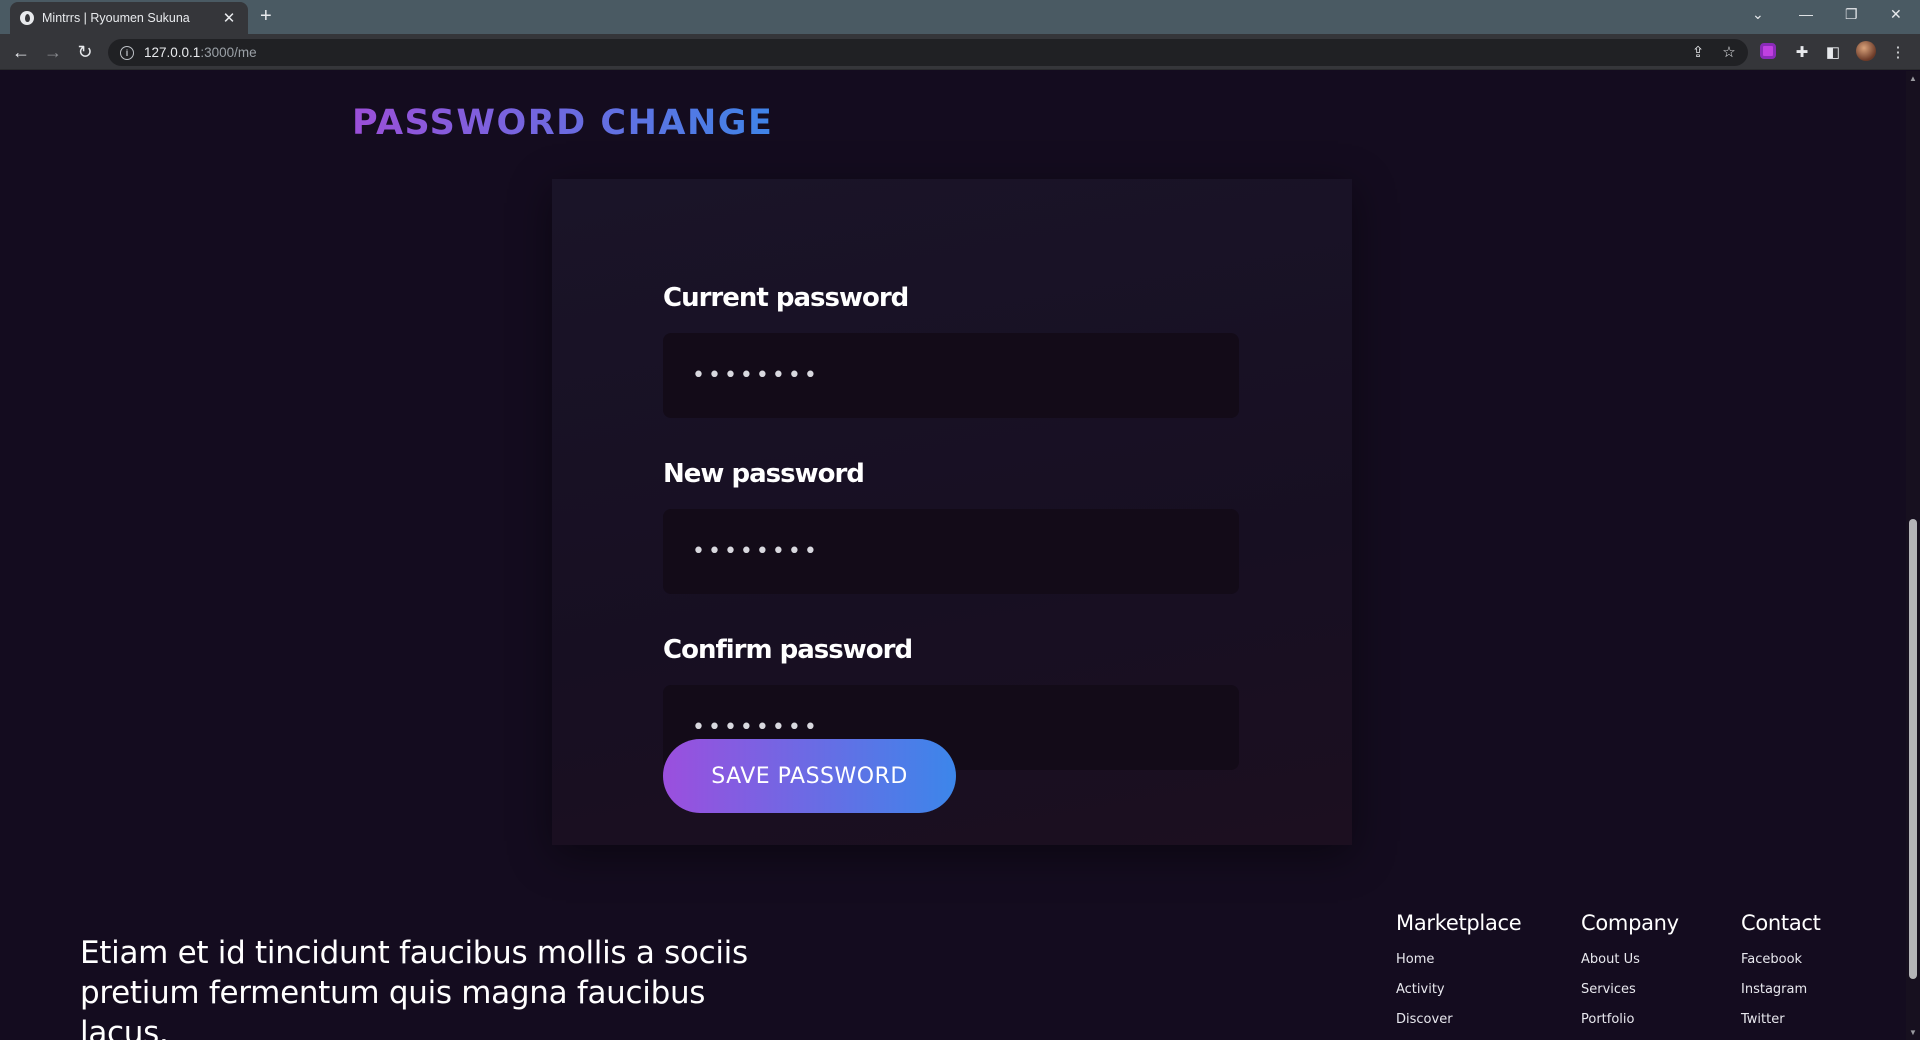 This screenshot has width=1920, height=1040. What do you see at coordinates (116, 18) in the screenshot?
I see `tab-title: Mintrrs | Ryoumen Sukuna` at bounding box center [116, 18].